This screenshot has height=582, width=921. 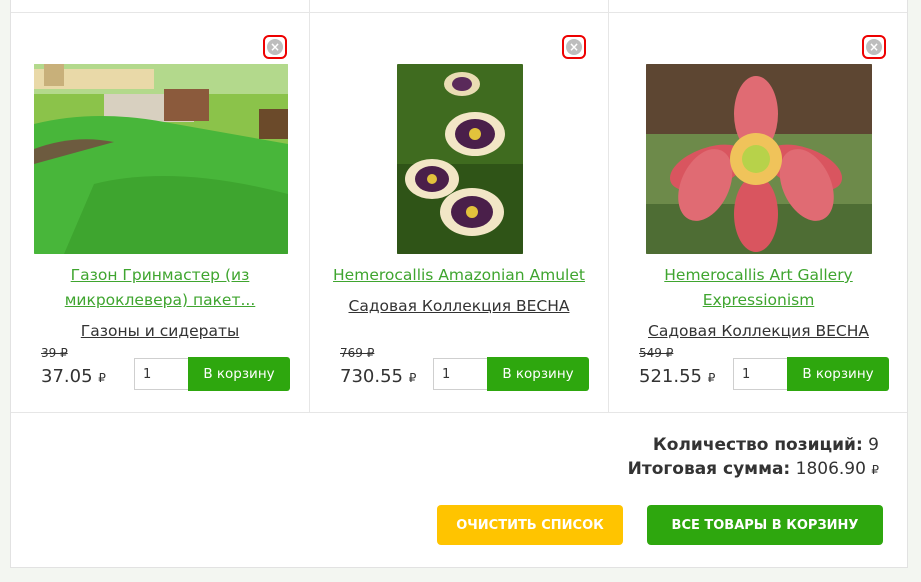 What do you see at coordinates (530, 525) in the screenshot?
I see `clear-list-button: ОЧИСТИТЬ СПИСОК` at bounding box center [530, 525].